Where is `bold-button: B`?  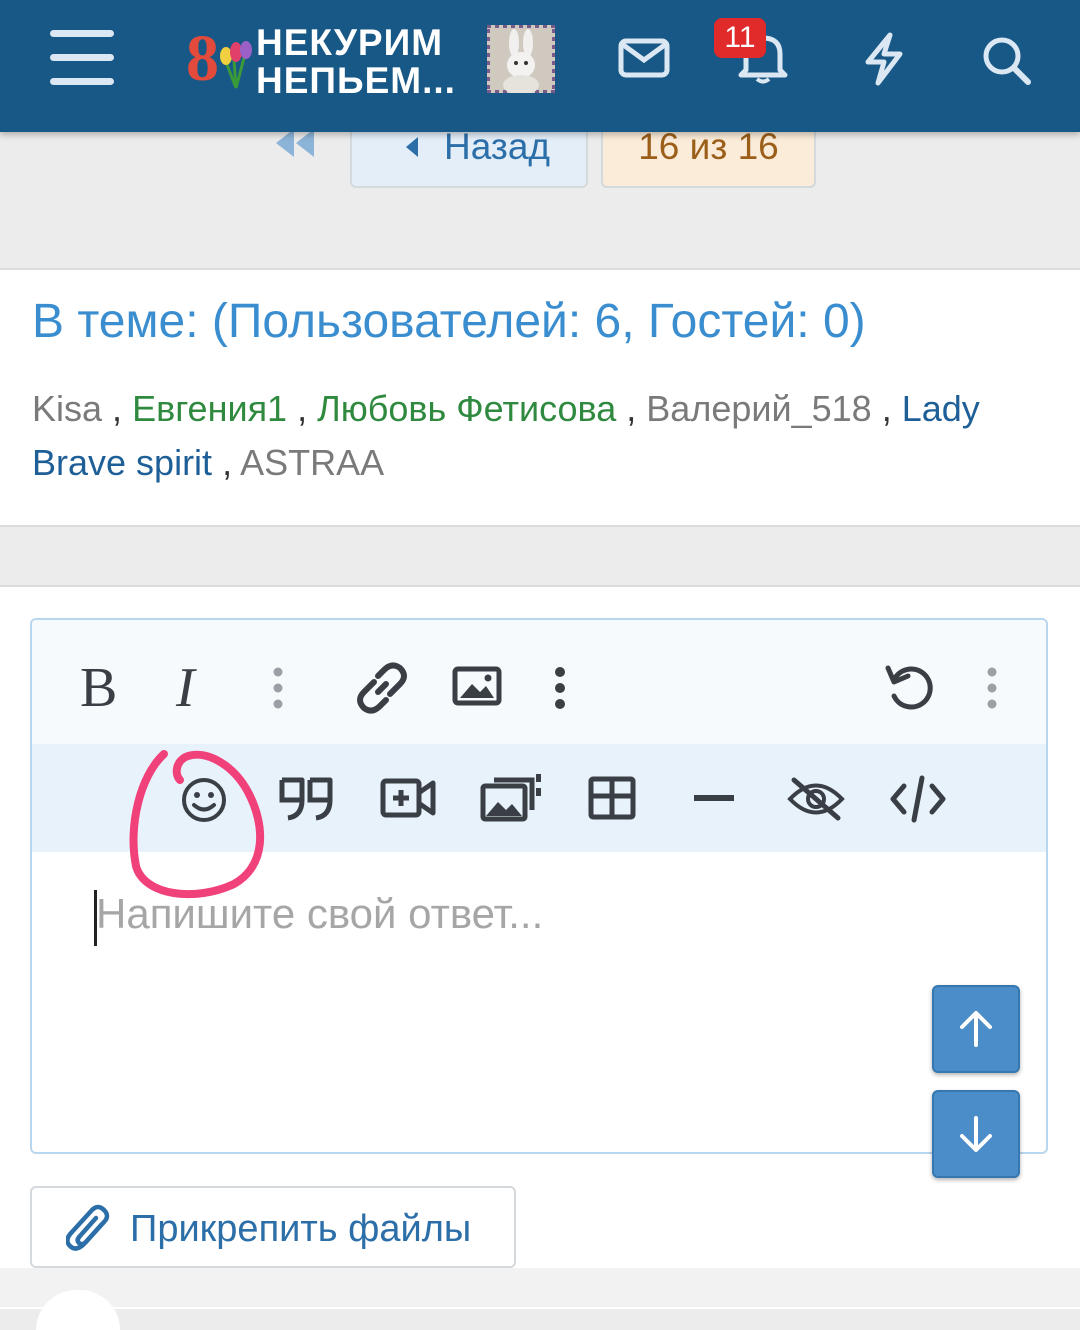
bold-button: B is located at coordinates (98, 688).